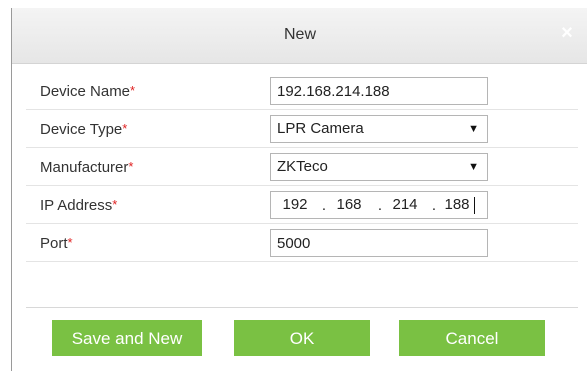 The height and width of the screenshot is (371, 587). What do you see at coordinates (320, 128) in the screenshot?
I see `device-type-value: LPR Camera` at bounding box center [320, 128].